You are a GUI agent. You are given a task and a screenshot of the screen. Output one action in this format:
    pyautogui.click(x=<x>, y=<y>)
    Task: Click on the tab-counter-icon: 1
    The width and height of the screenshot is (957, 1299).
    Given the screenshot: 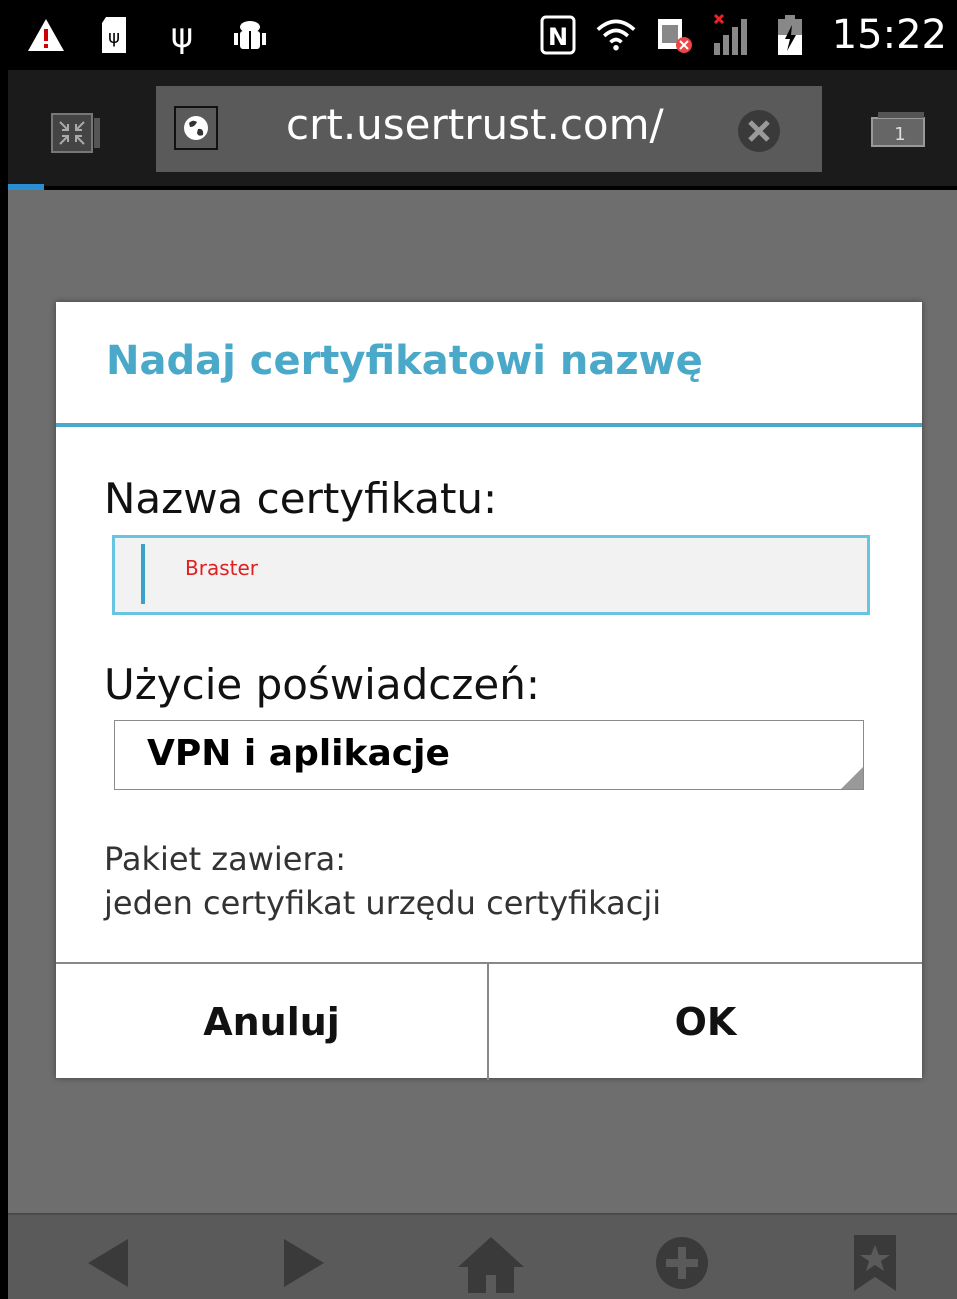 What is the action you would take?
    pyautogui.click(x=899, y=128)
    